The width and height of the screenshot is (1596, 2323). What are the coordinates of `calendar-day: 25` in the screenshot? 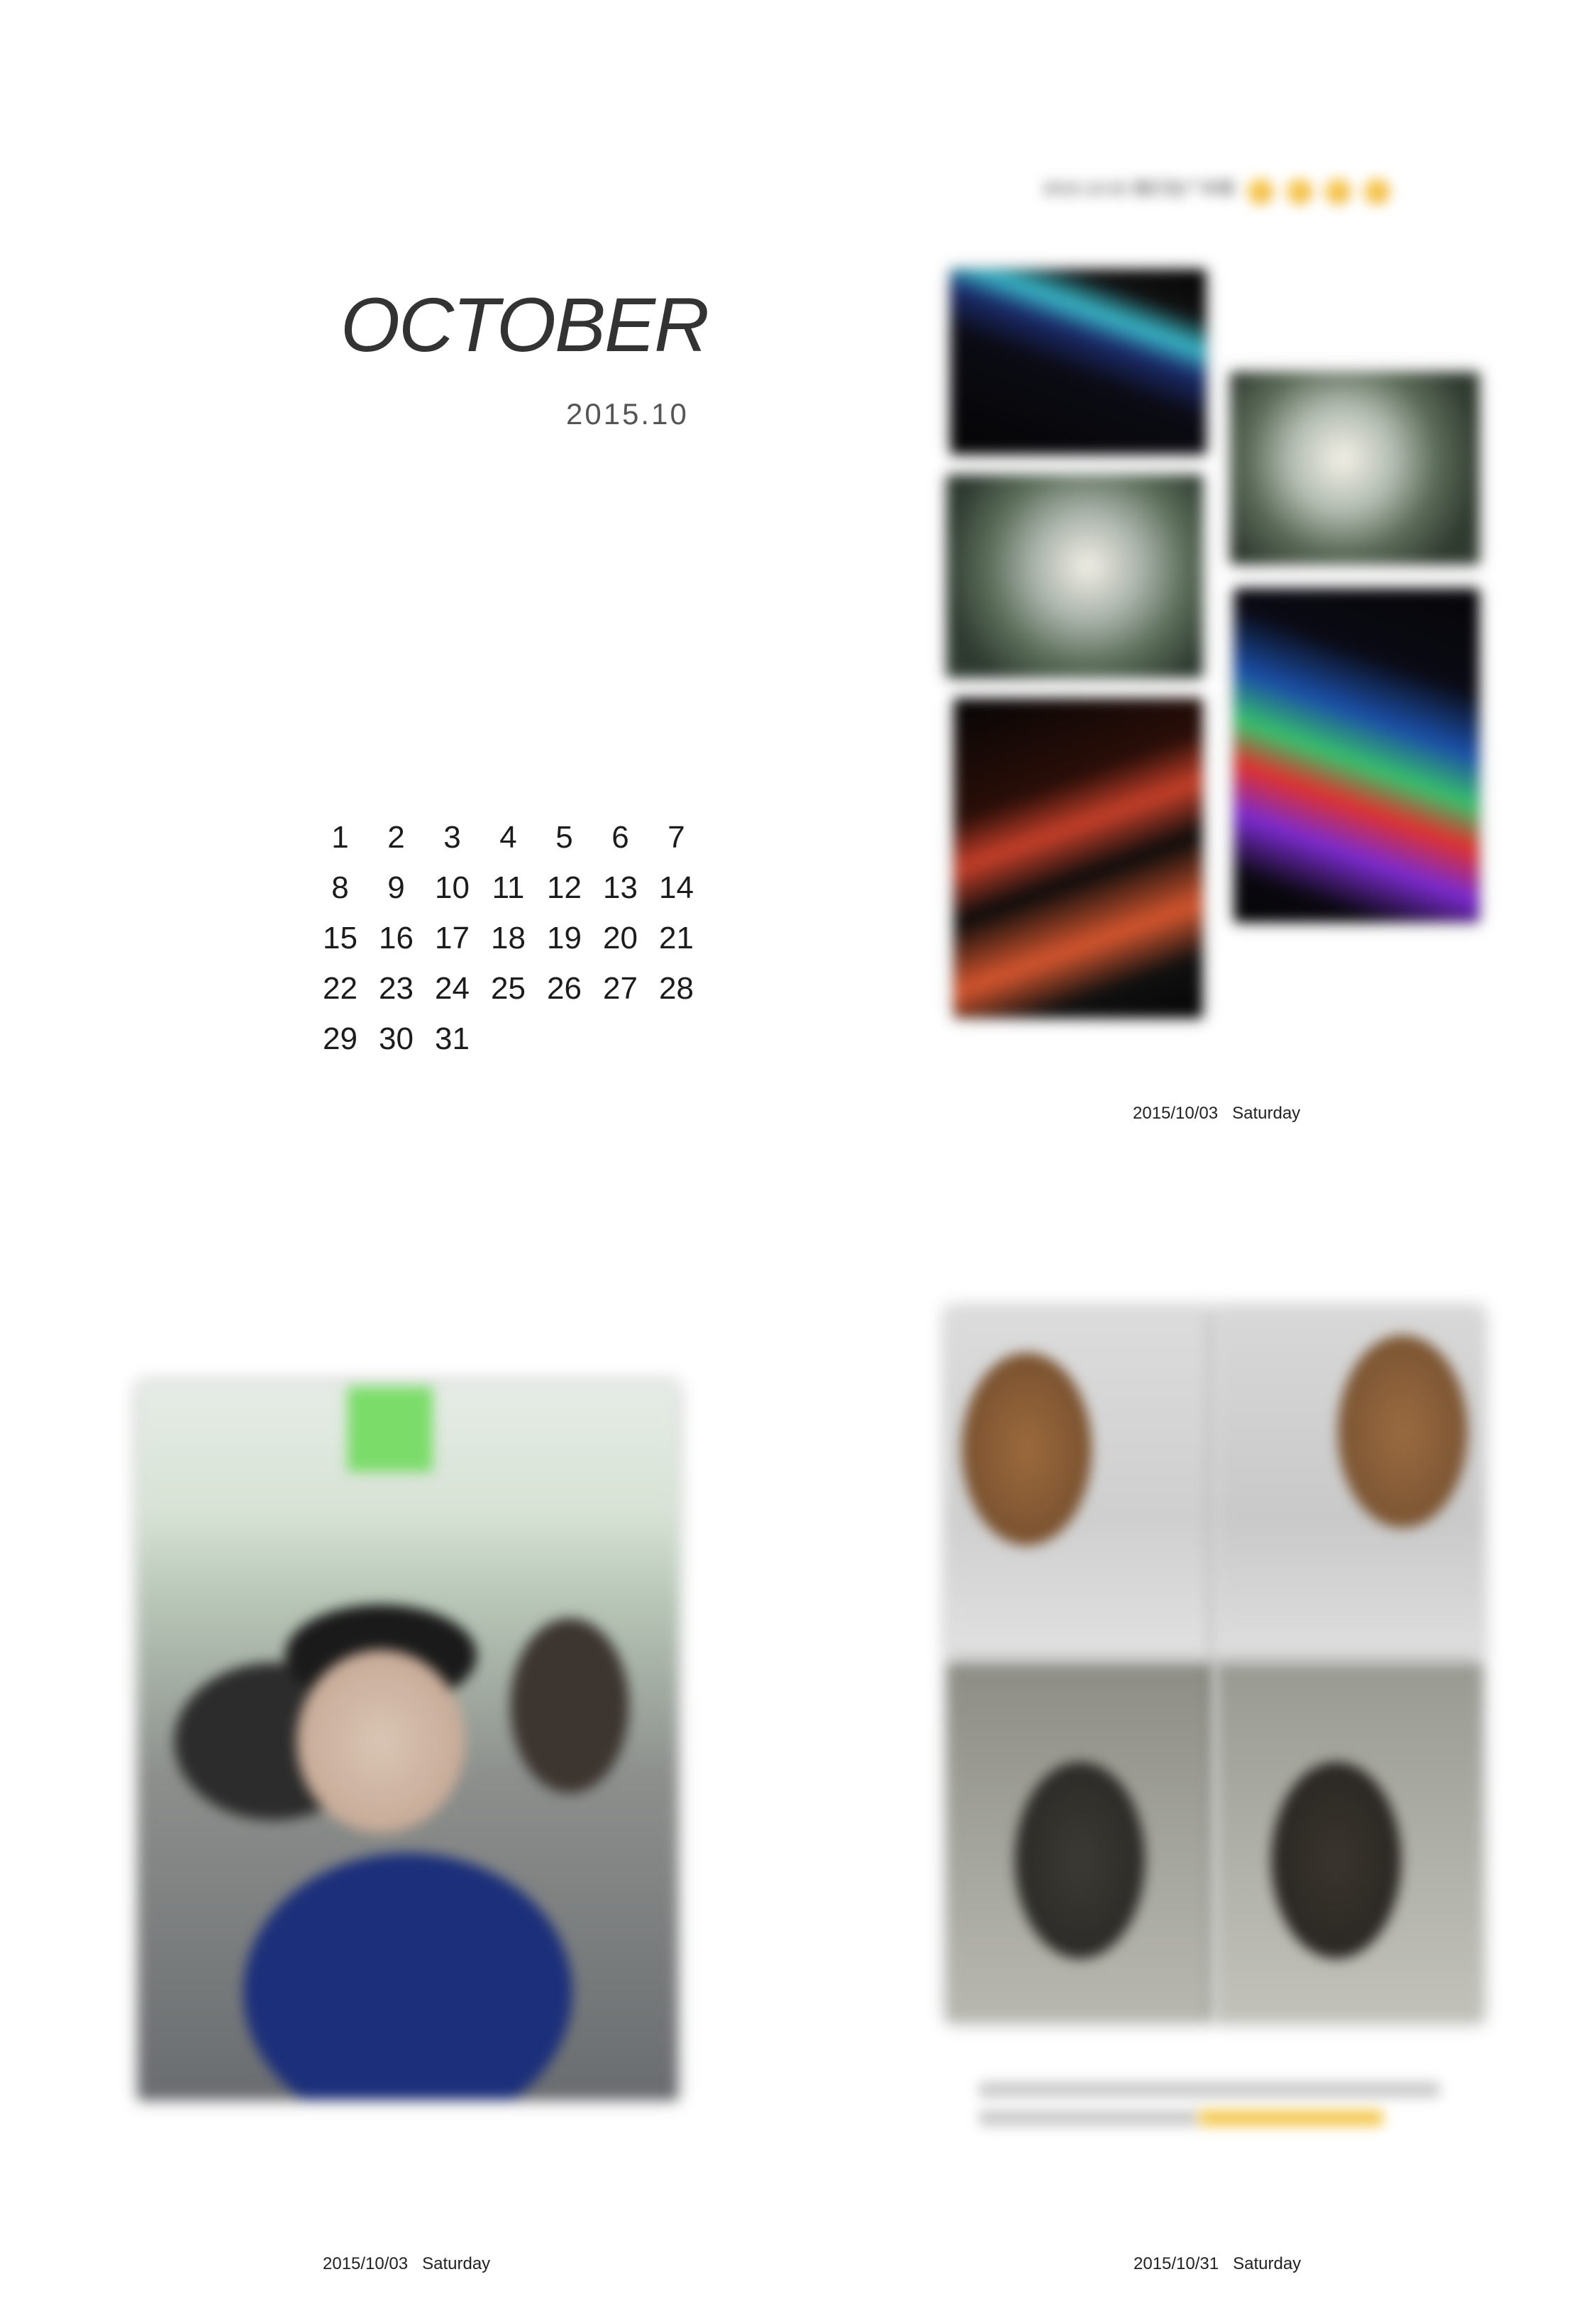 It's located at (508, 989).